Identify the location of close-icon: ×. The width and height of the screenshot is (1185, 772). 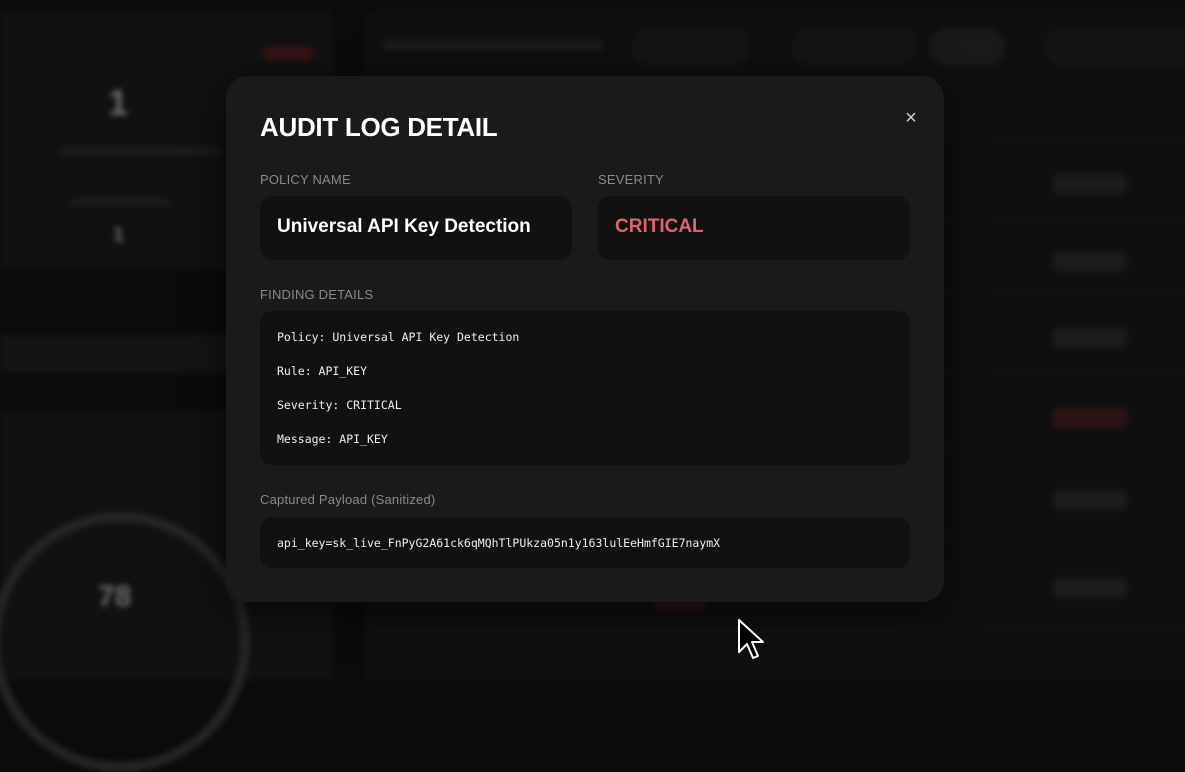
(911, 118).